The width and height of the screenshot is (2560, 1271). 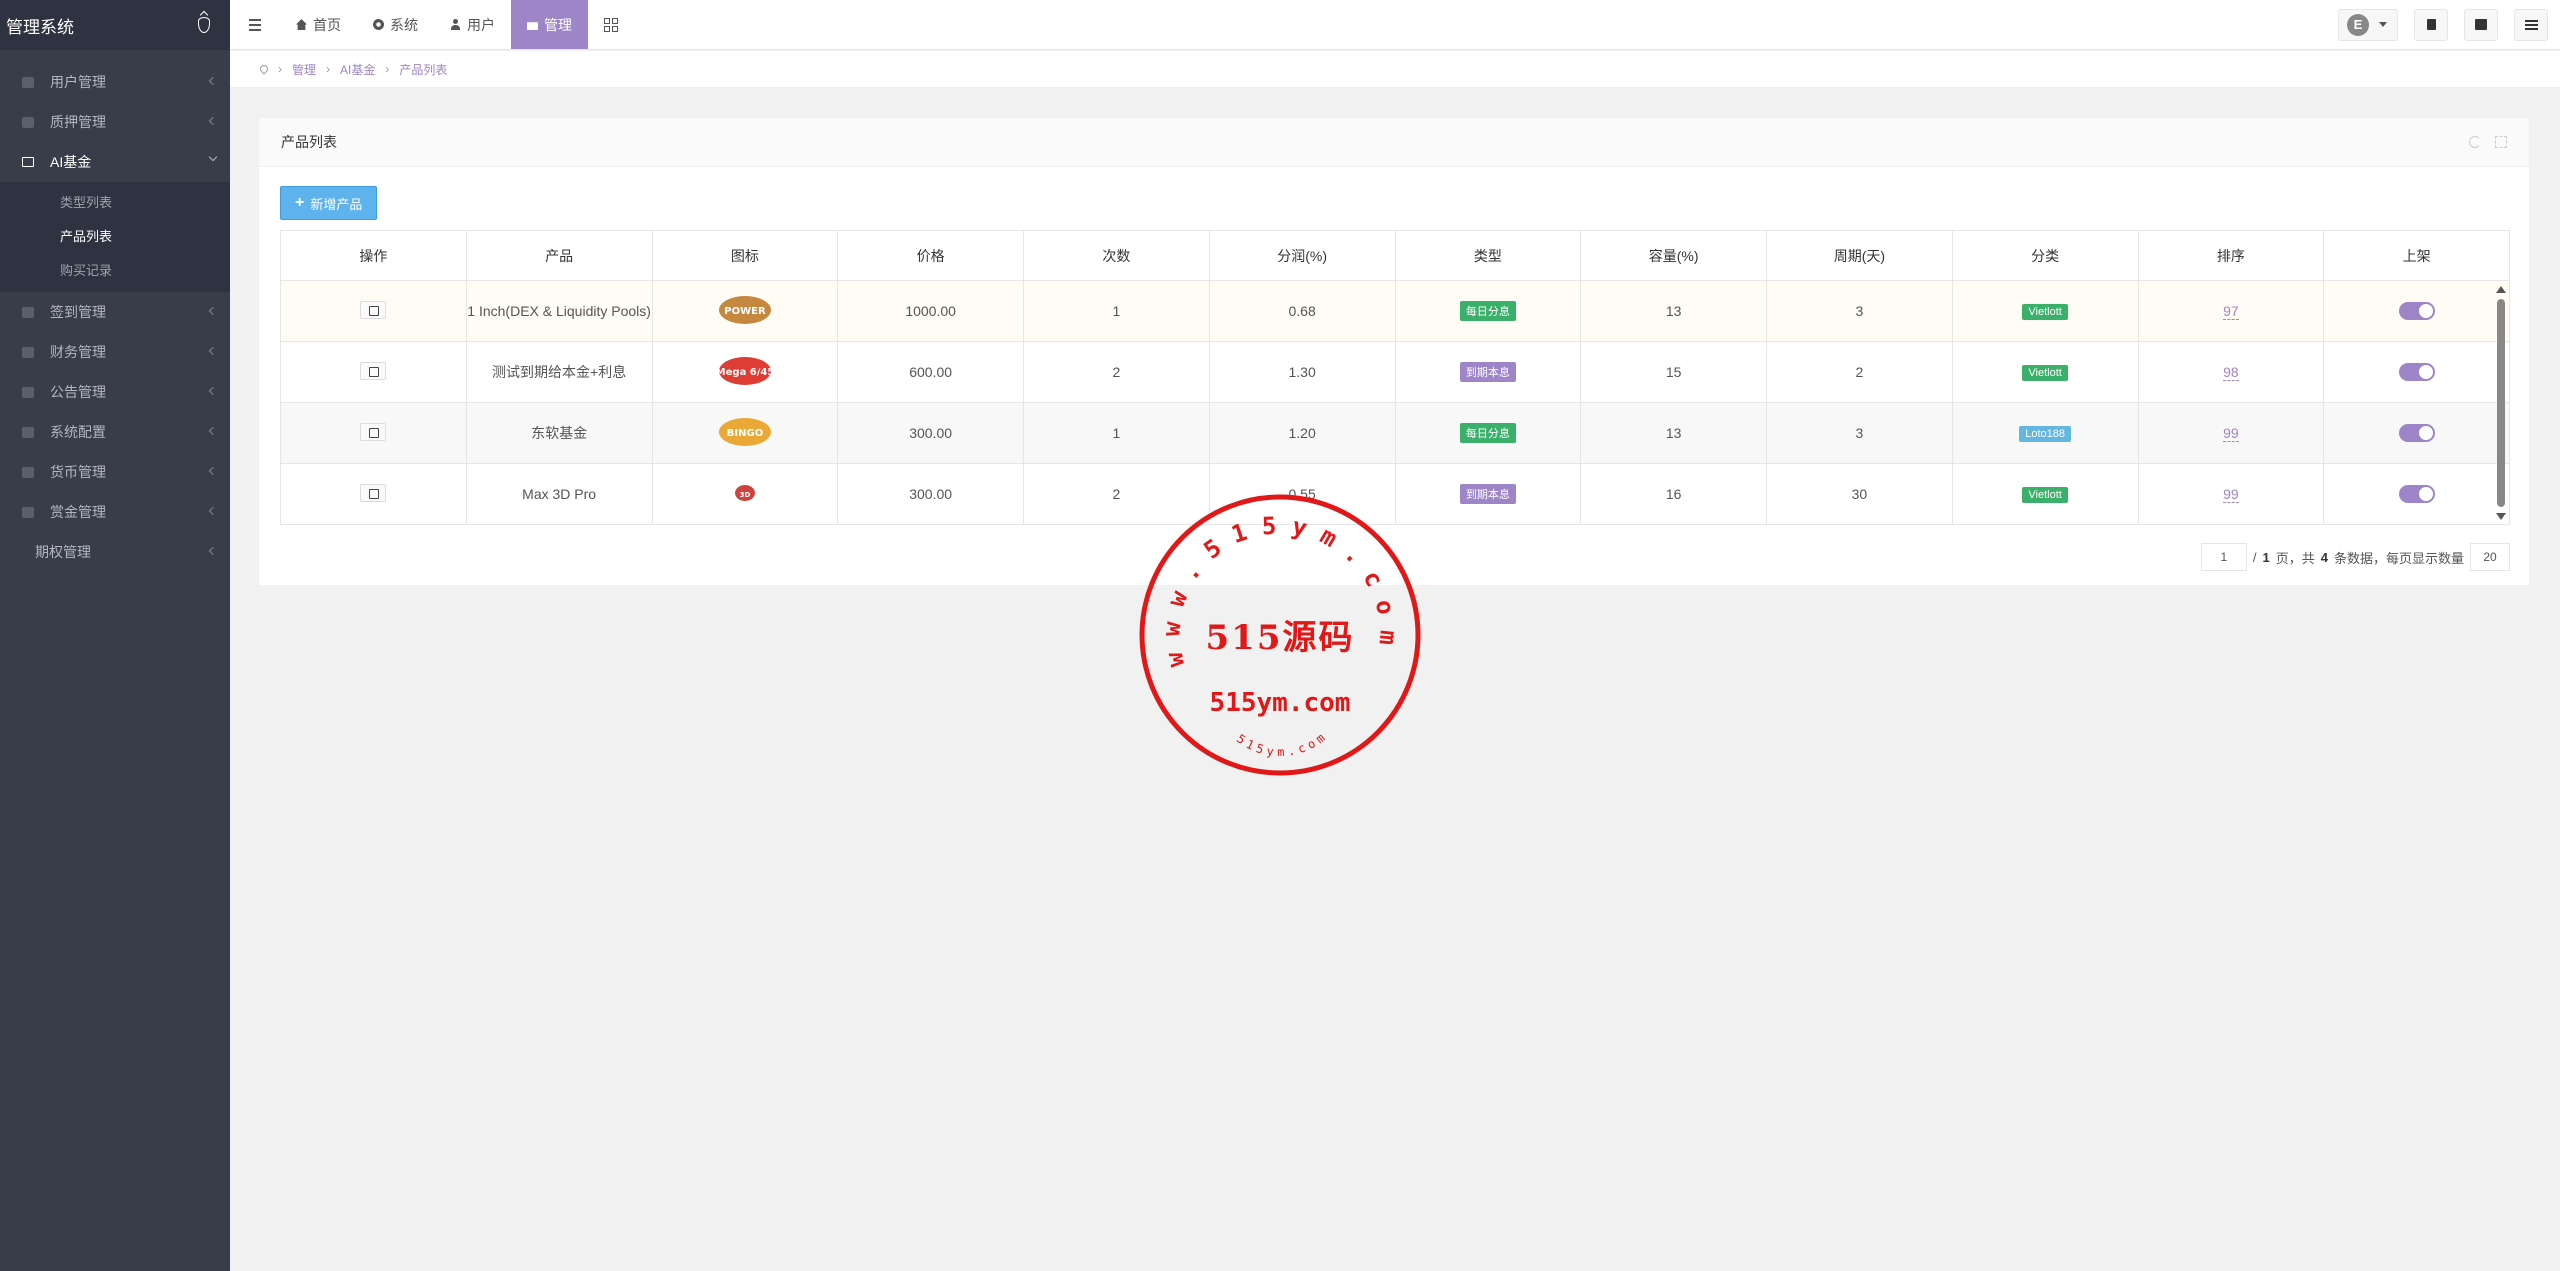 What do you see at coordinates (1280, 743) in the screenshot?
I see `watermark-bottom-text: 515ym.com` at bounding box center [1280, 743].